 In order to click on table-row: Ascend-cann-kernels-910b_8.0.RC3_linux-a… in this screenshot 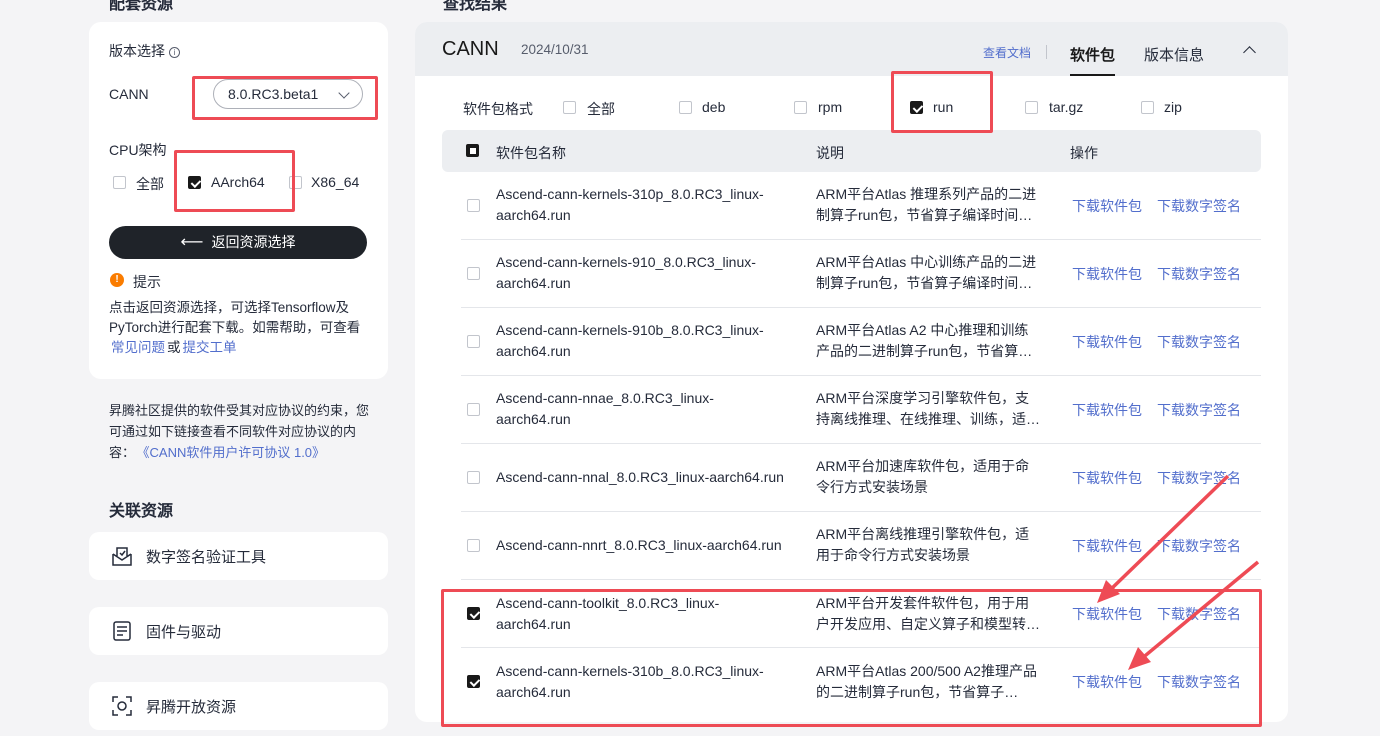, I will do `click(861, 342)`.